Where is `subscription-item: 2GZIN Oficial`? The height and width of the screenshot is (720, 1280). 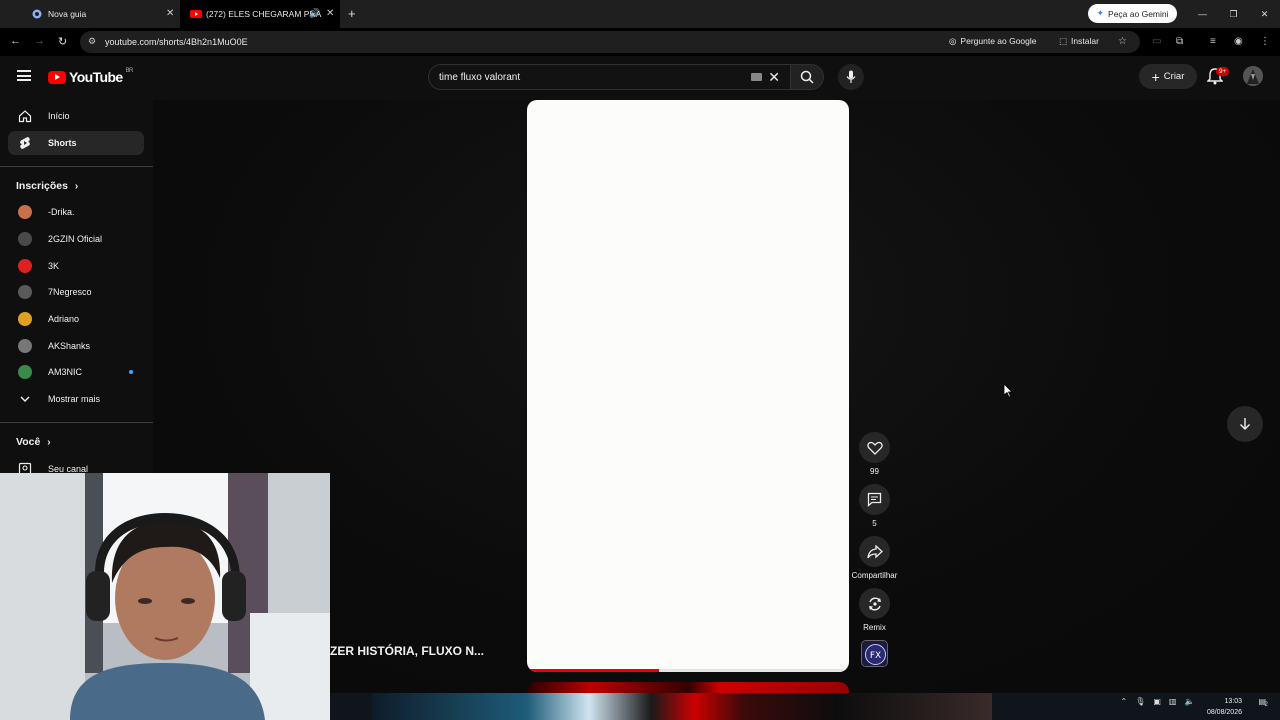 subscription-item: 2GZIN Oficial is located at coordinates (76, 239).